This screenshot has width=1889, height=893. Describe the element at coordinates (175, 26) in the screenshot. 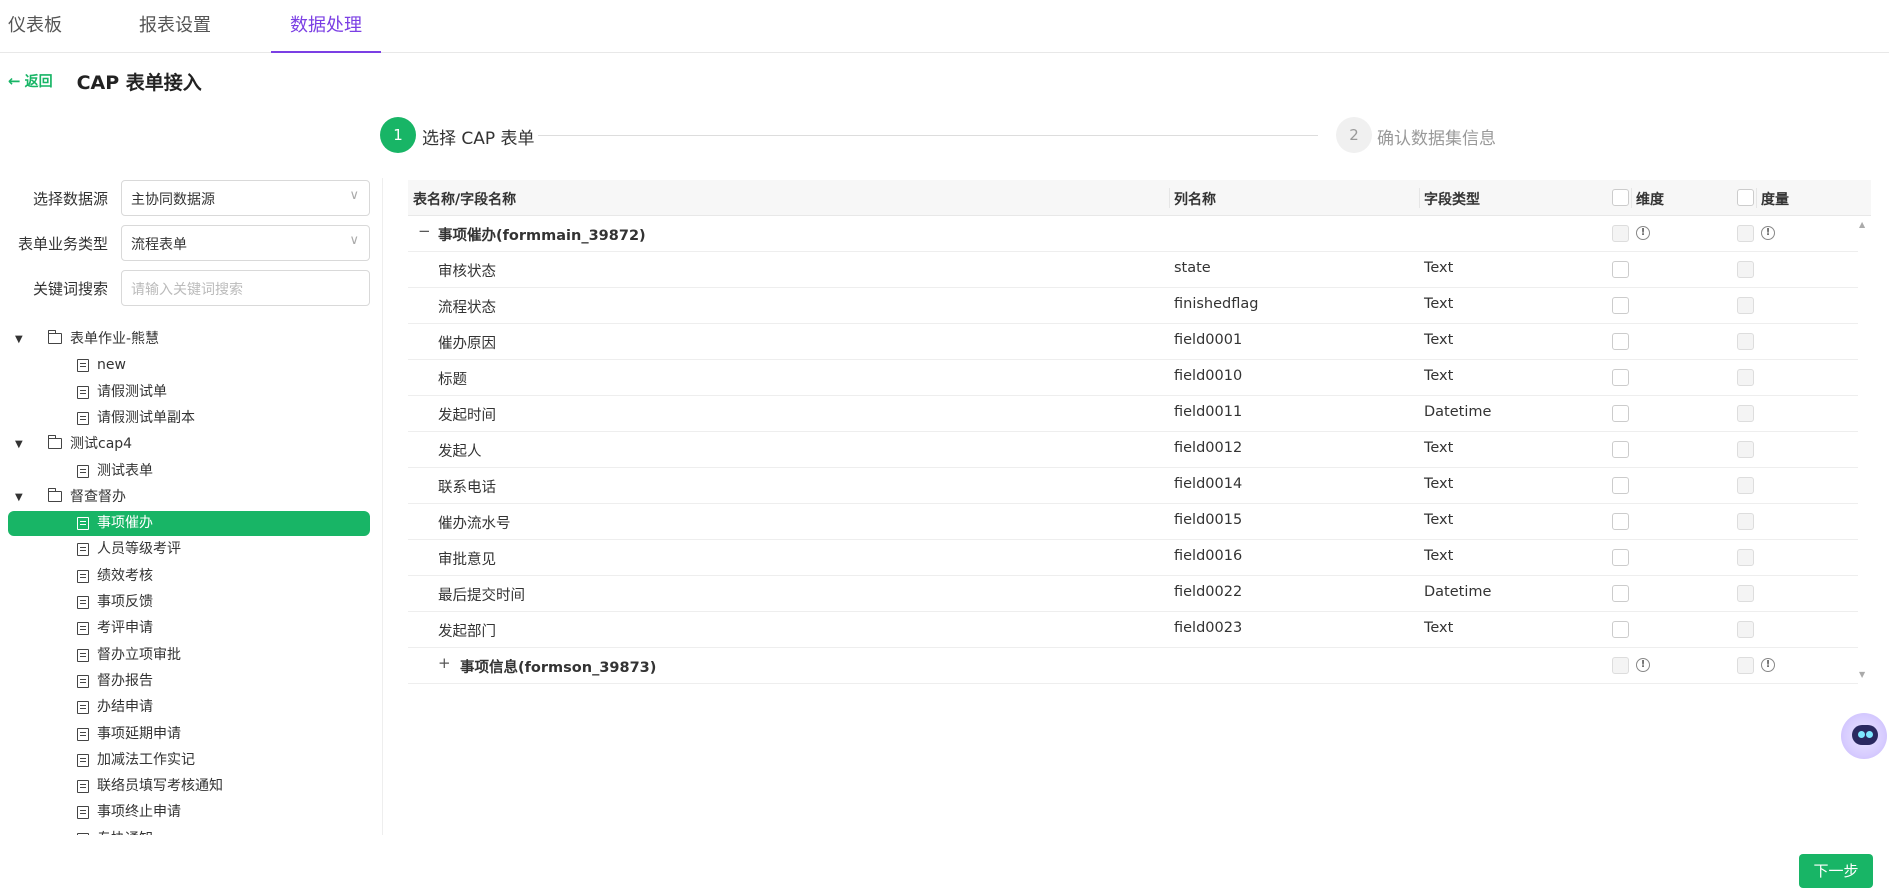

I see `tab-report-settings: 报表设置` at that location.